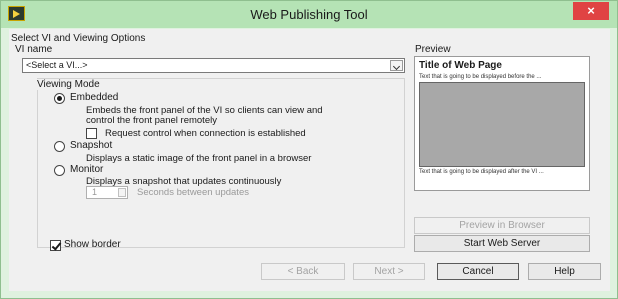  I want to click on chevron-down-icon, so click(396, 65).